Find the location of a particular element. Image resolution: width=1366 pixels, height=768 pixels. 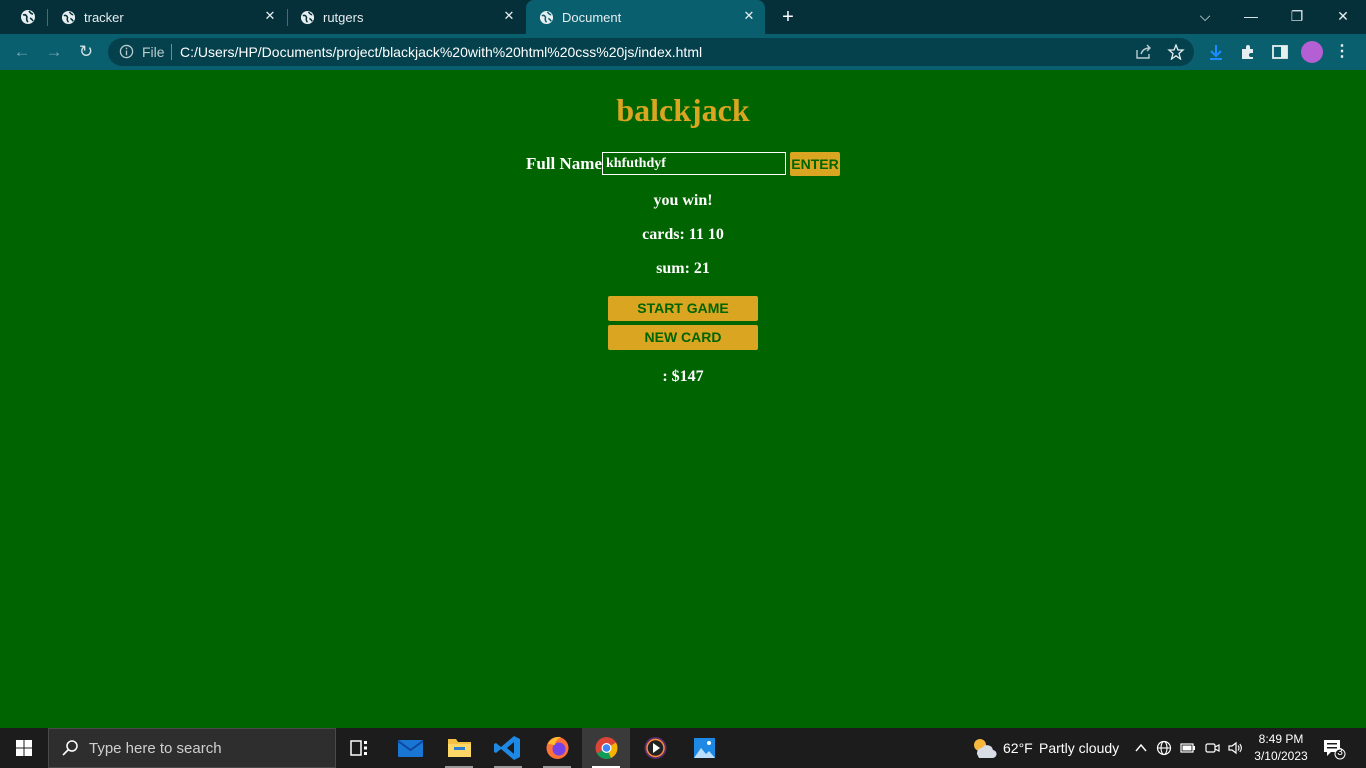

taskbar-search: Type here to search is located at coordinates (192, 748).